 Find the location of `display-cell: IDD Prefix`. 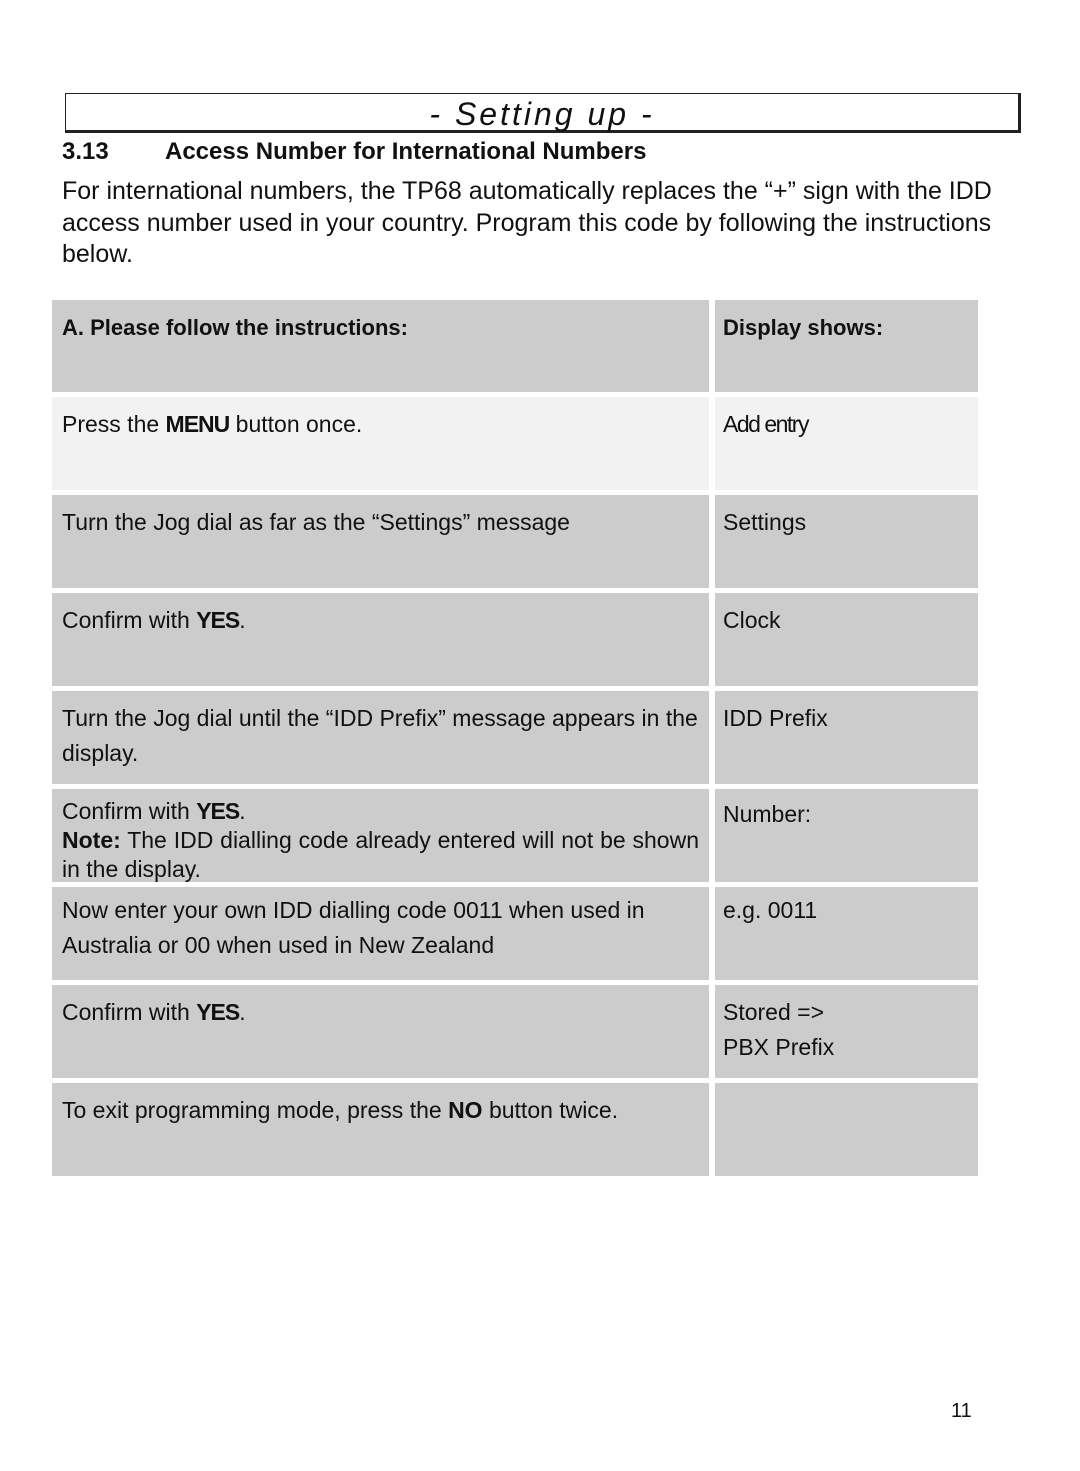

display-cell: IDD Prefix is located at coordinates (846, 737).